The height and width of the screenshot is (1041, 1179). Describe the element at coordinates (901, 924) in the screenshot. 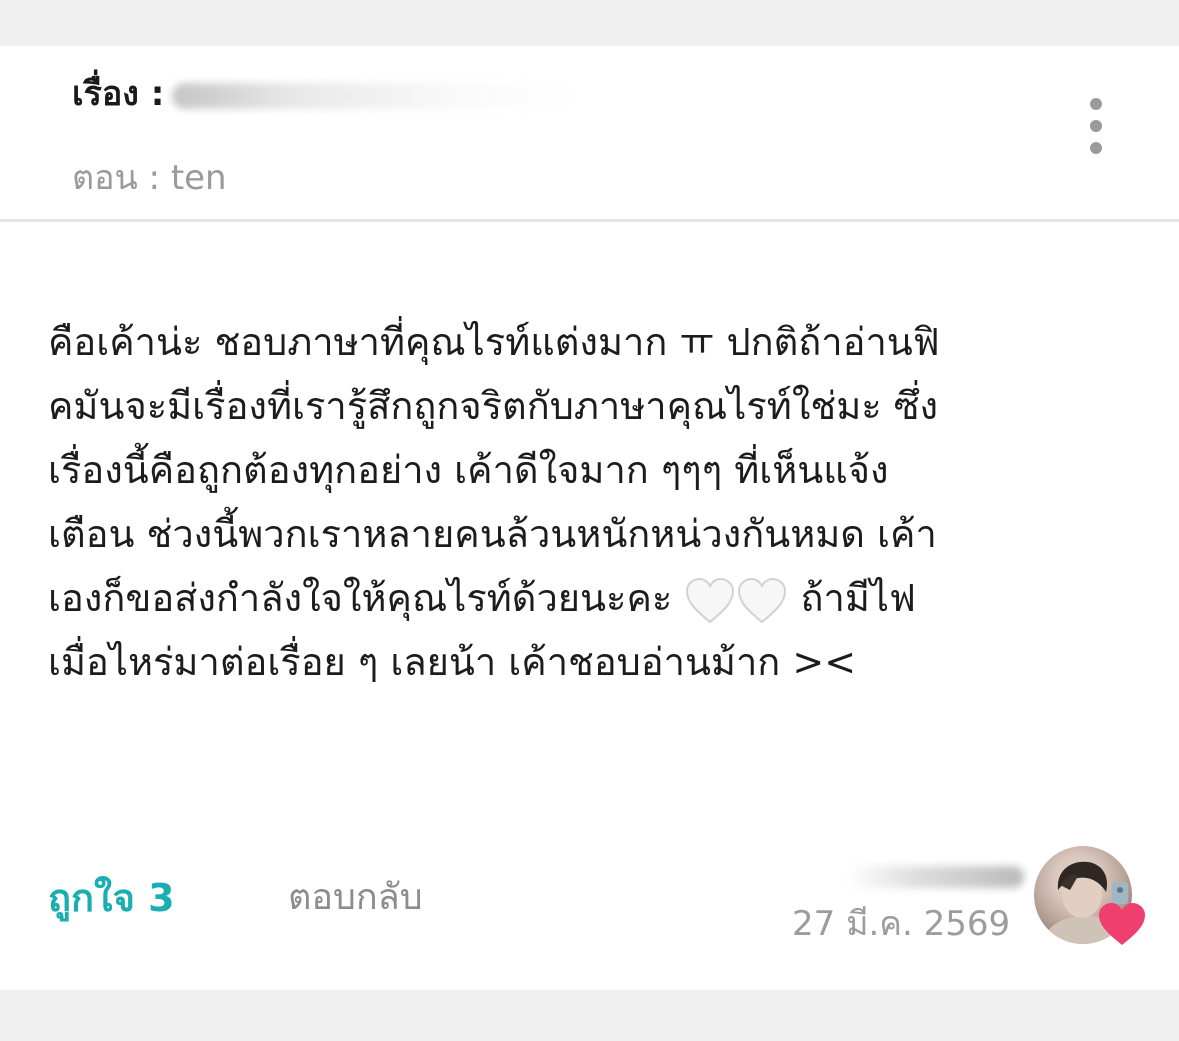

I see `comment-date: 27 มี.ค. 2569` at that location.